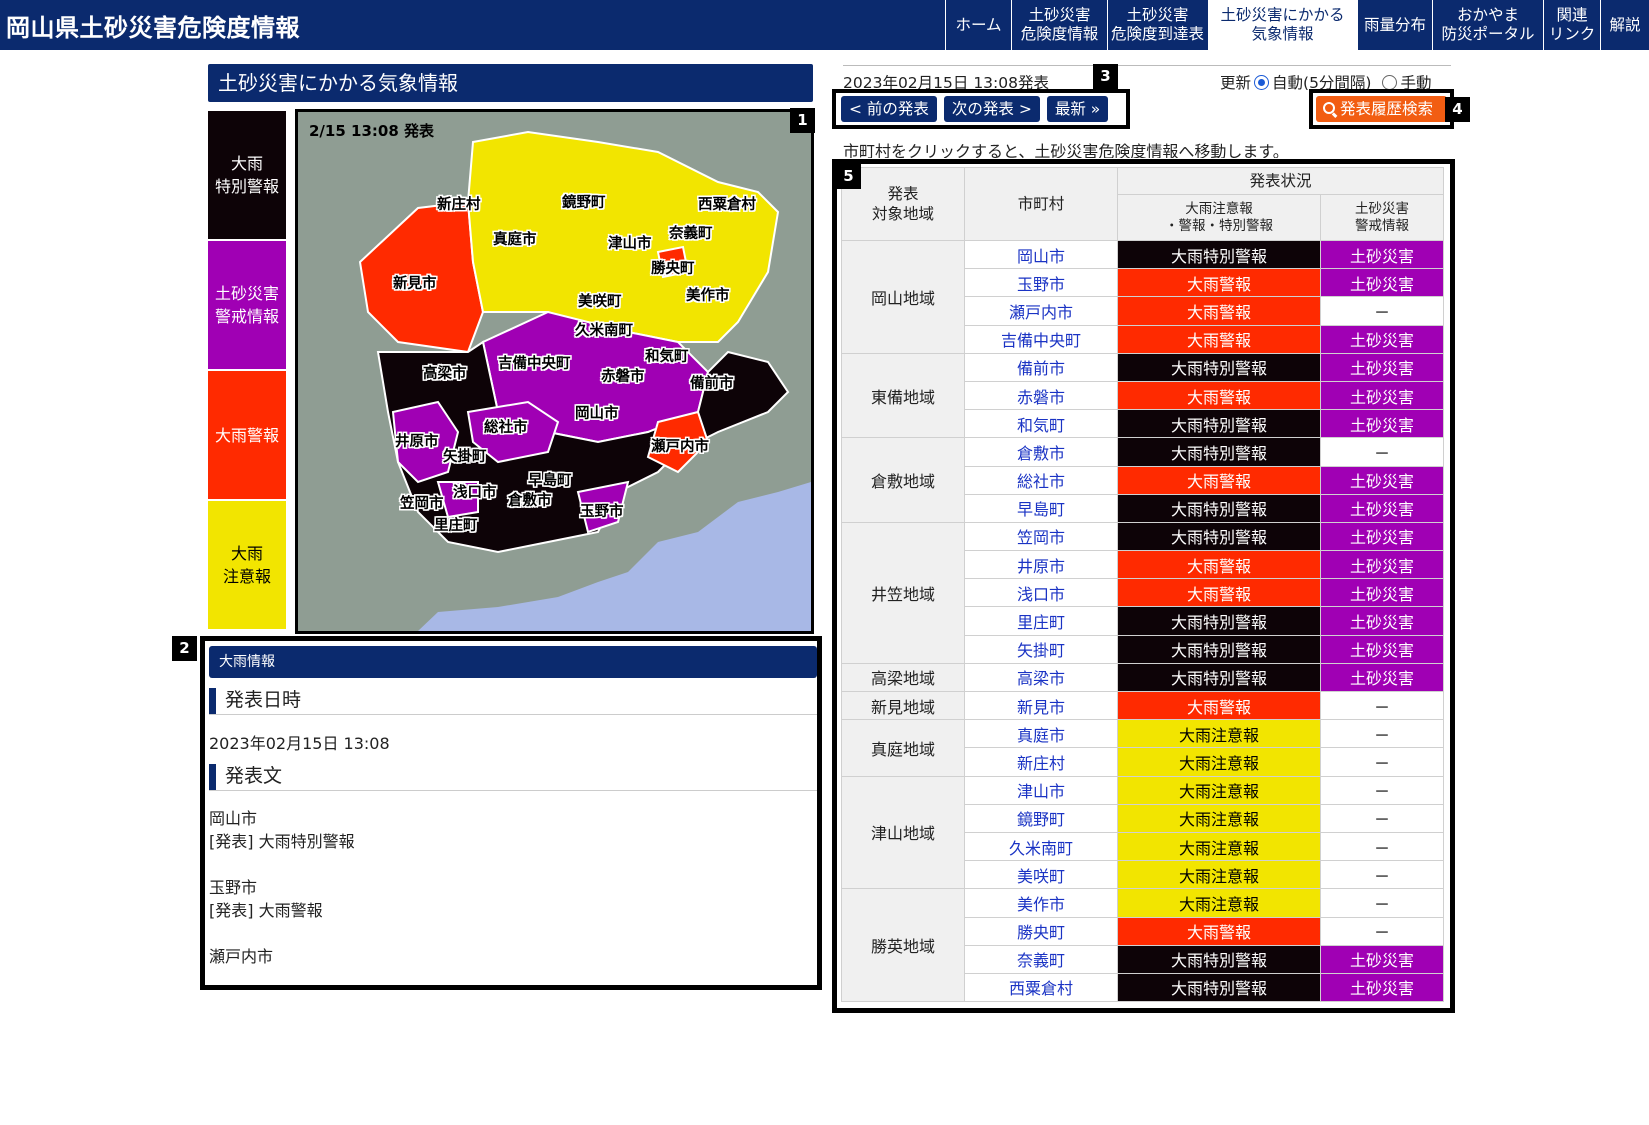  What do you see at coordinates (534, 362) in the screenshot?
I see `map-area-label: 吉備中央町` at bounding box center [534, 362].